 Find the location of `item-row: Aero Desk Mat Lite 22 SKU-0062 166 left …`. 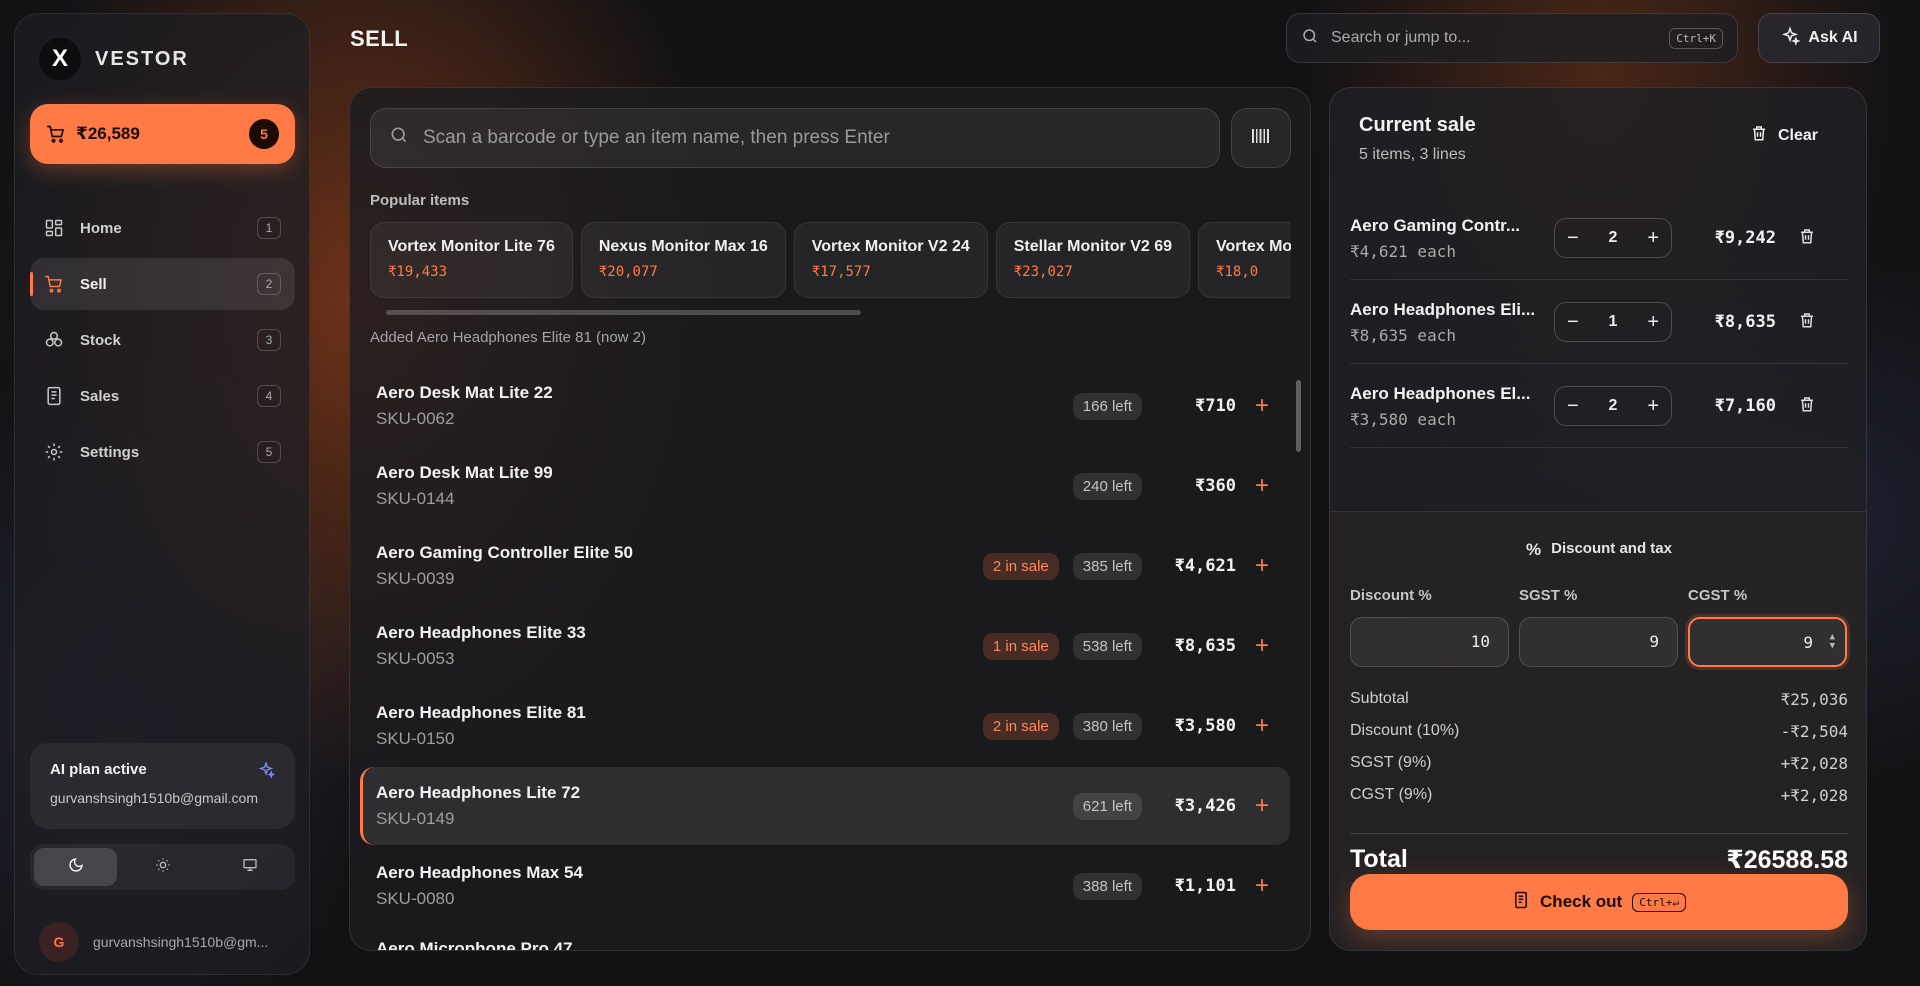

item-row: Aero Desk Mat Lite 22 SKU-0062 166 left … is located at coordinates (825, 406).